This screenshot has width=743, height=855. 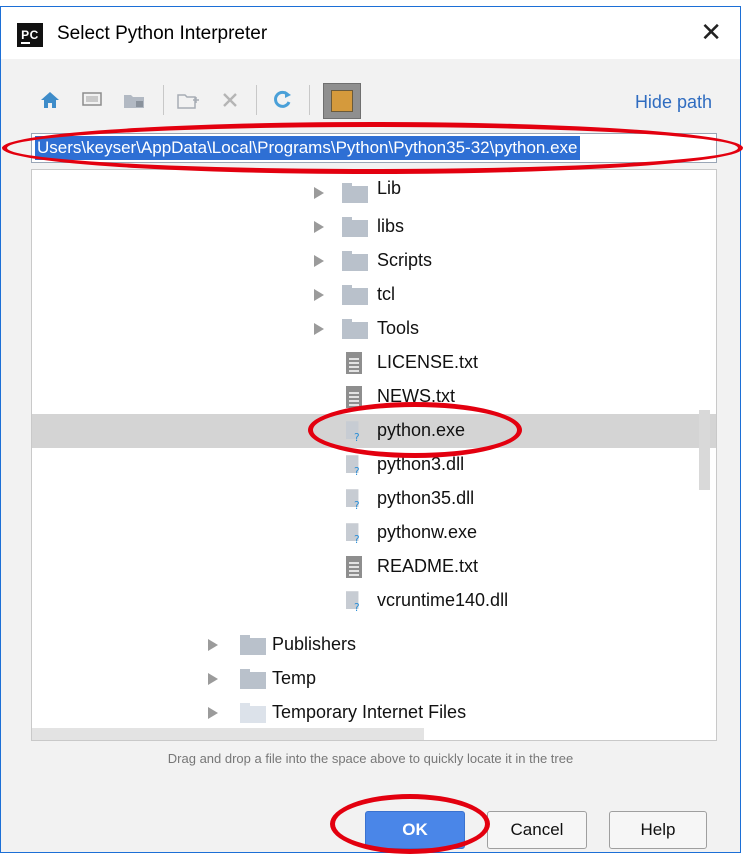 What do you see at coordinates (428, 362) in the screenshot?
I see `tree-item-label: LICENSE.txt` at bounding box center [428, 362].